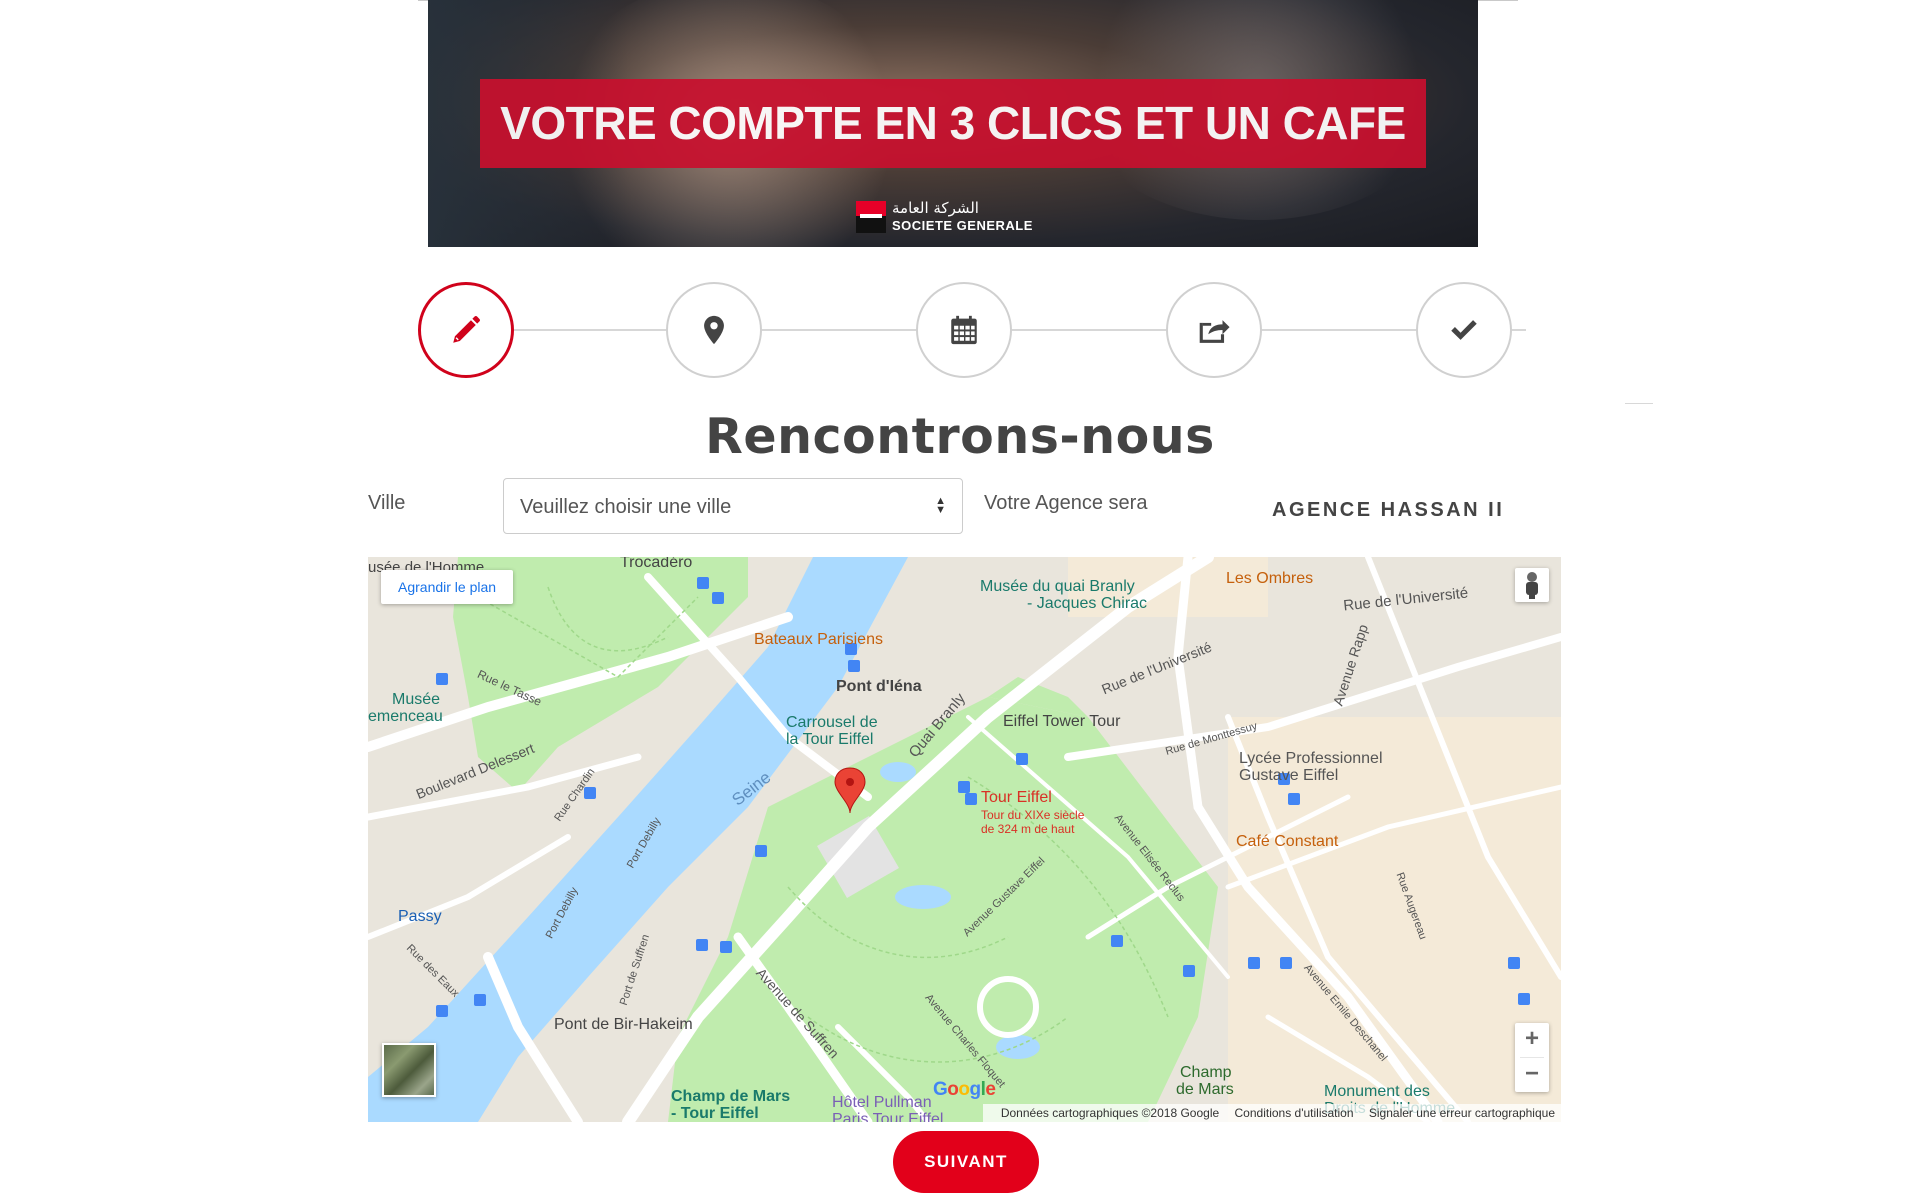  Describe the element at coordinates (1110, 1113) in the screenshot. I see `map-data-credit: Données cartographiques ©2018 Google` at that location.